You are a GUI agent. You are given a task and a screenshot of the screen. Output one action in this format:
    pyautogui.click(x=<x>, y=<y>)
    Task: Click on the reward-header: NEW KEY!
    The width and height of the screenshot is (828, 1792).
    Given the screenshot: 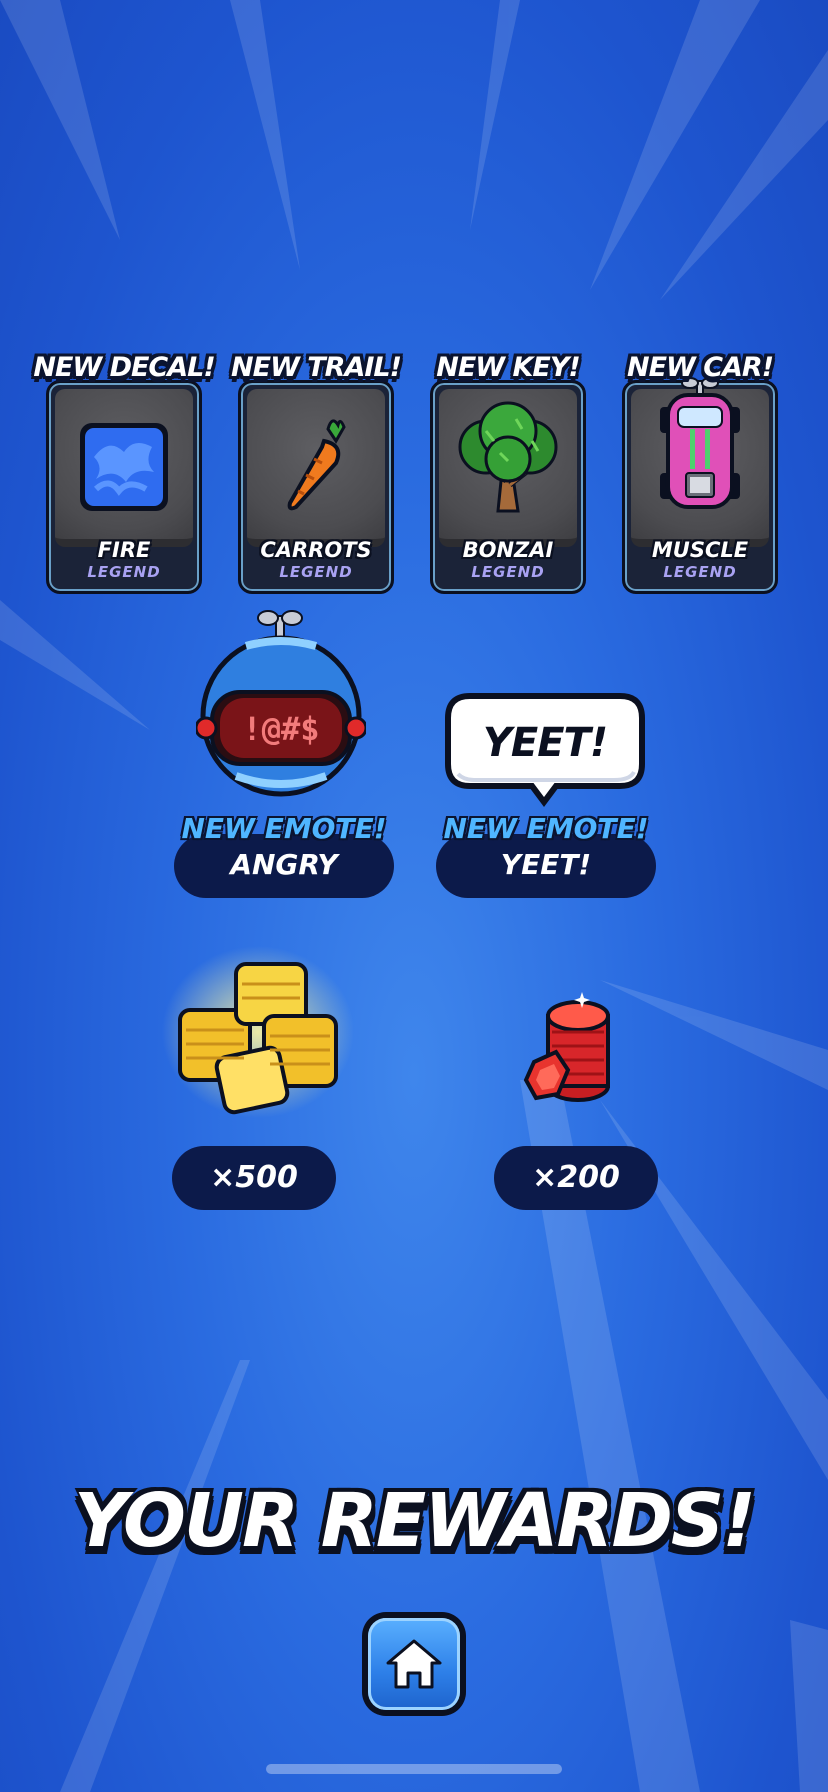 What is the action you would take?
    pyautogui.click(x=508, y=367)
    